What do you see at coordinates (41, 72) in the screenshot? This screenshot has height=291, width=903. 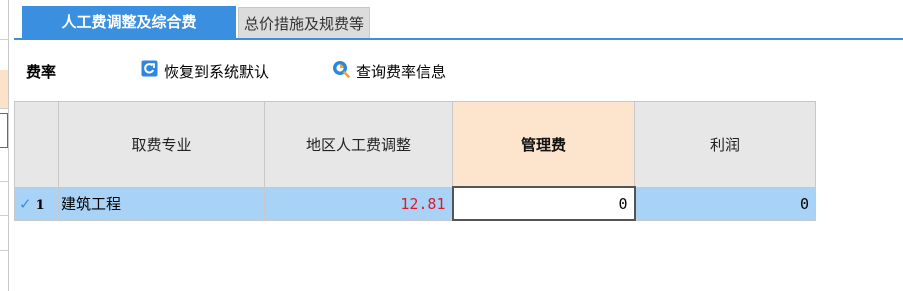 I see `rate-section-title: 费率` at bounding box center [41, 72].